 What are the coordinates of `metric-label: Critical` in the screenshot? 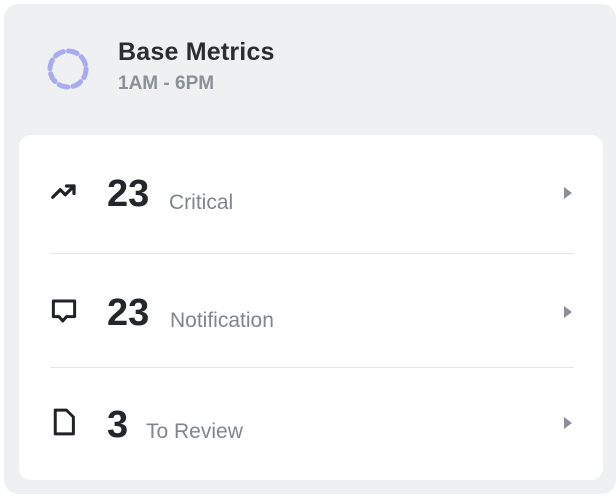 It's located at (201, 202).